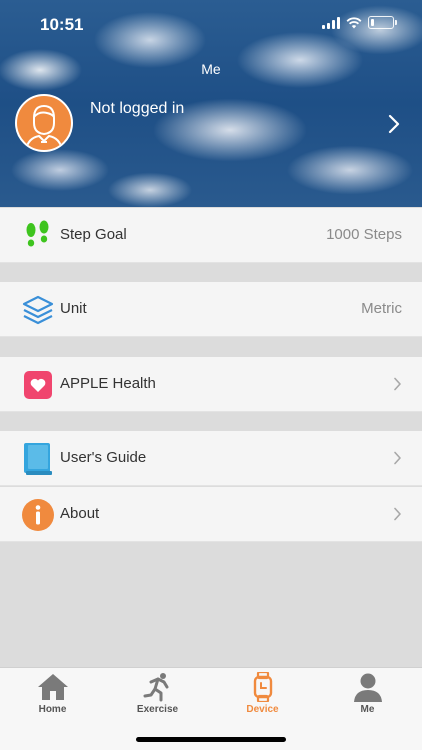  Describe the element at coordinates (157, 709) in the screenshot. I see `tab-exercise-label: Exercise` at that location.